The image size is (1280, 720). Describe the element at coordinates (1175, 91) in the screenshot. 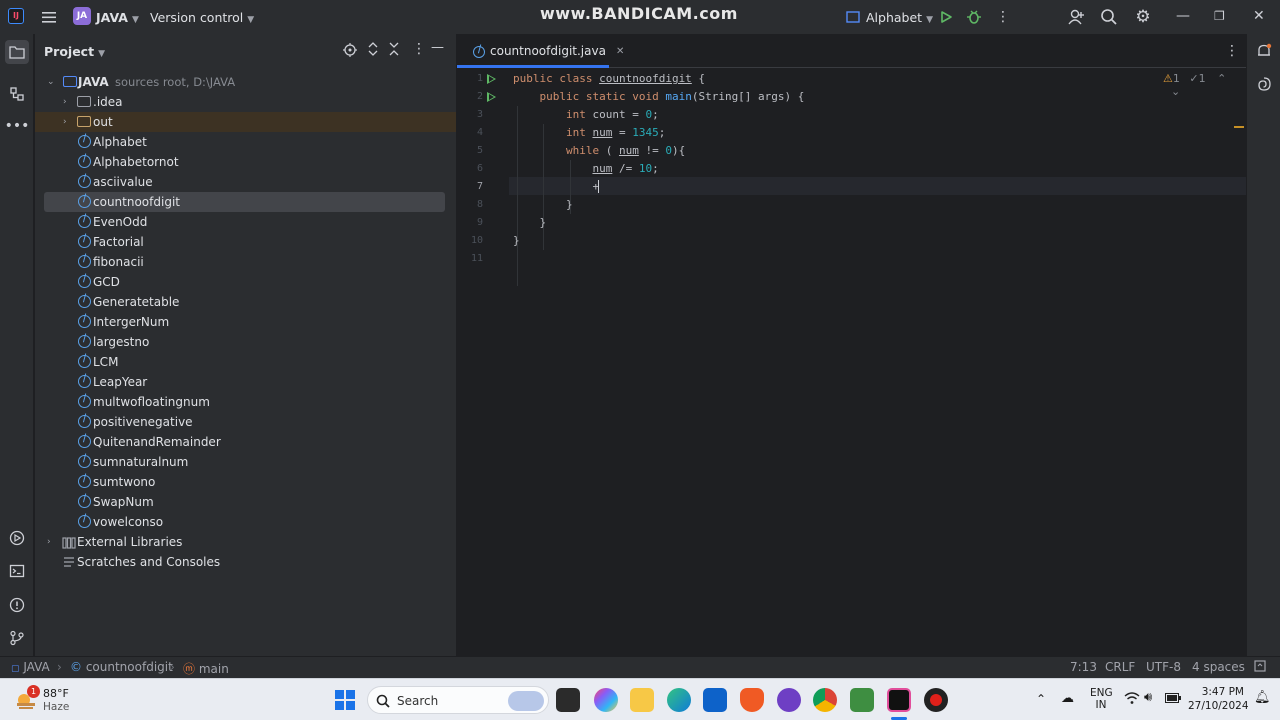

I see `next-highlight-icon: ⌄` at that location.